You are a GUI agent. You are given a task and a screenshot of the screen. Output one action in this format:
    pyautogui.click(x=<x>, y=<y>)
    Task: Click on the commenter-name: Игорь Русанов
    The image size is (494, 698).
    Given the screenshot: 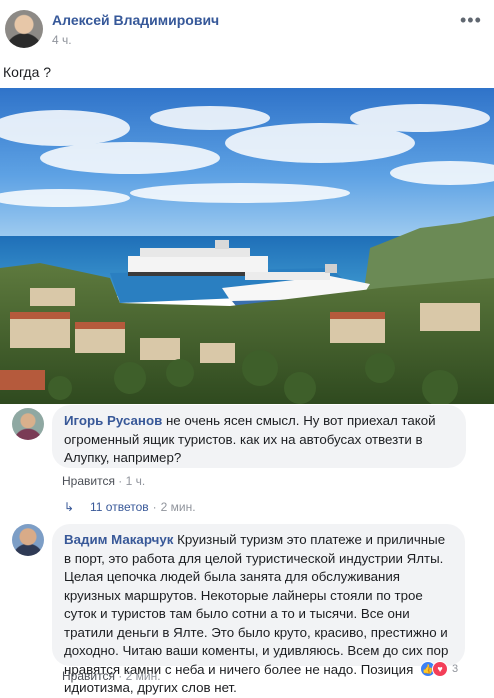 What is the action you would take?
    pyautogui.click(x=113, y=420)
    